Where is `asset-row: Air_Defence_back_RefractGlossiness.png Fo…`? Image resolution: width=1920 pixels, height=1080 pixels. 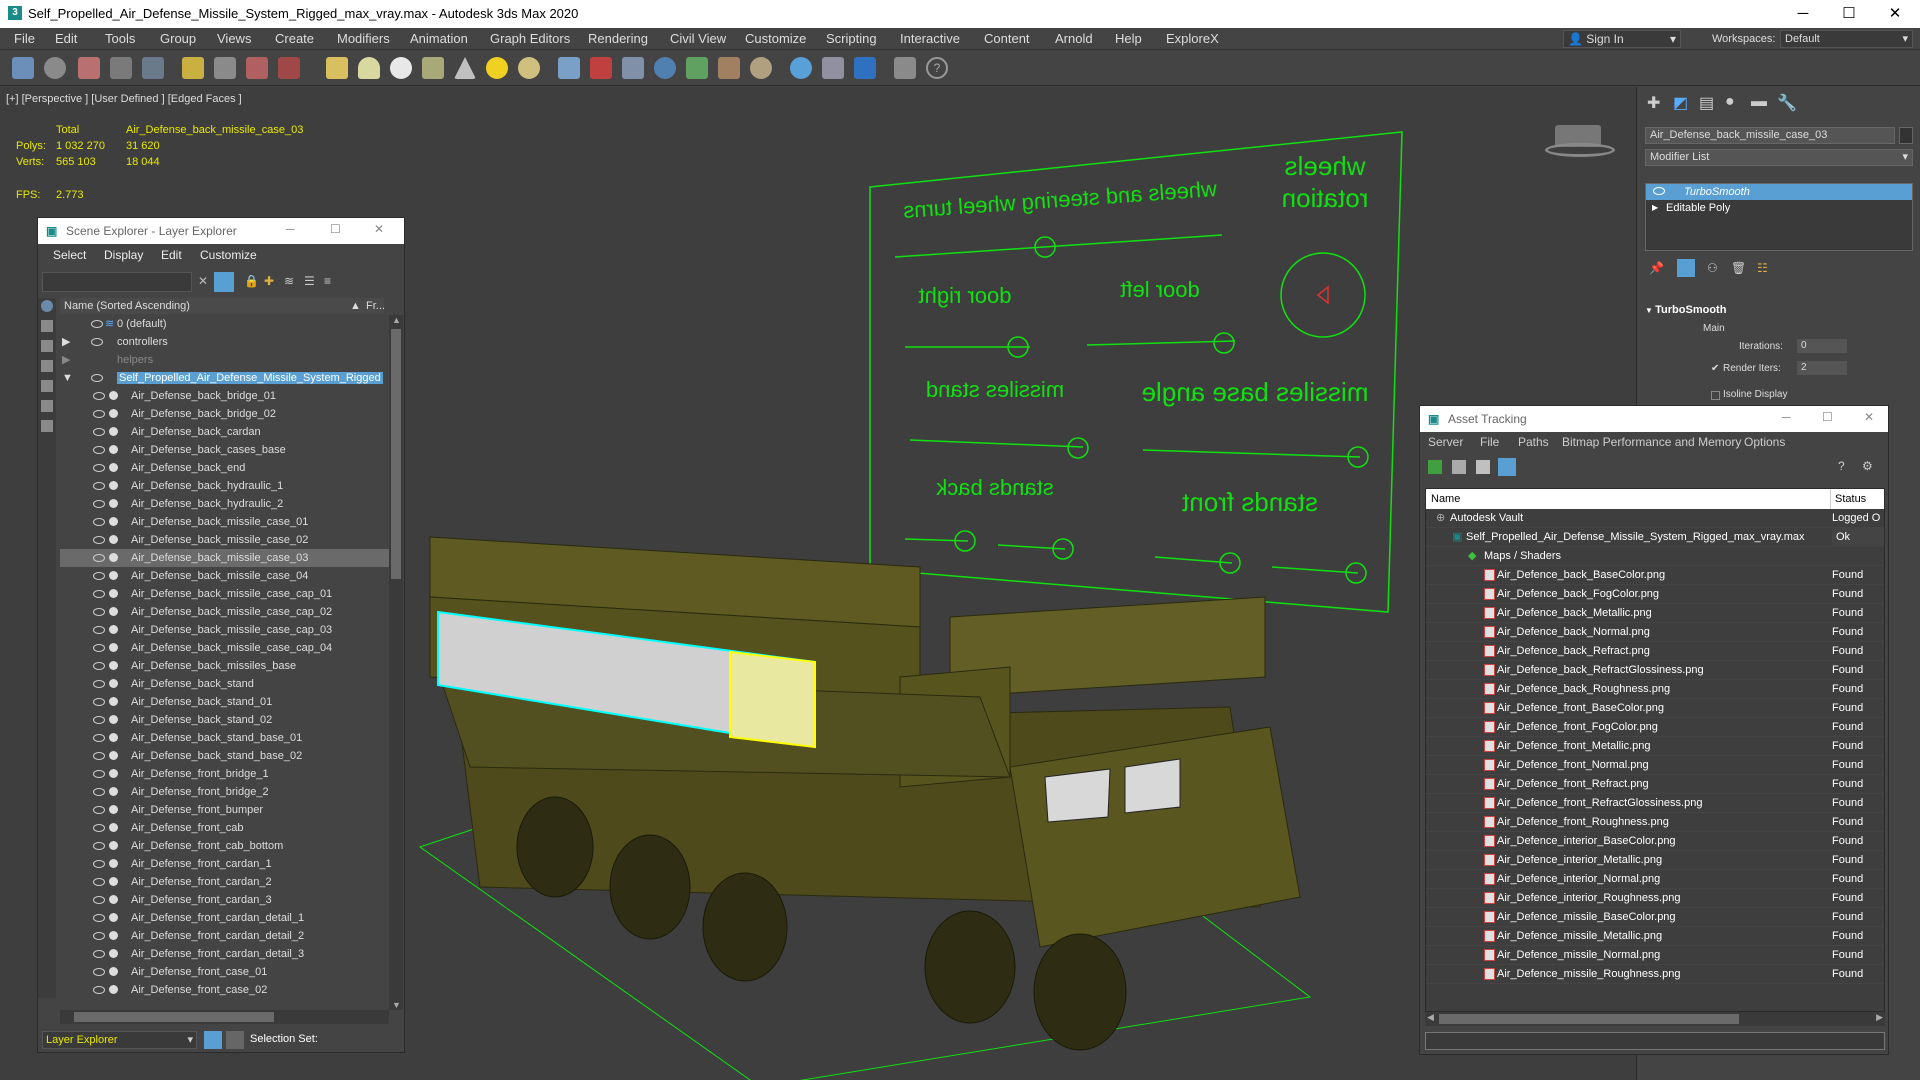 asset-row: Air_Defence_back_RefractGlossiness.png Fo… is located at coordinates (1655, 670).